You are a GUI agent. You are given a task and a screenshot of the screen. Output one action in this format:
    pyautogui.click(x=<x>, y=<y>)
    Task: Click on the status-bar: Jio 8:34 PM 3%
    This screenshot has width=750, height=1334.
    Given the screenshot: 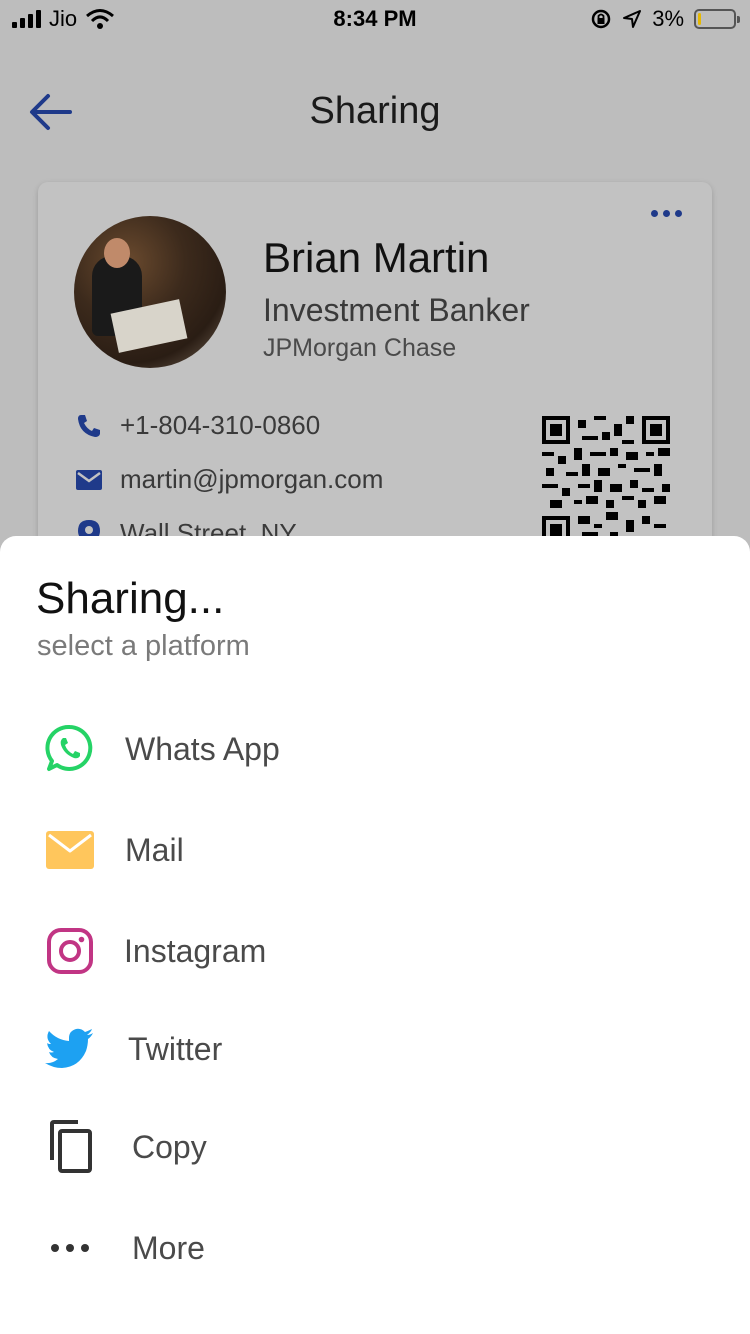 What is the action you would take?
    pyautogui.click(x=375, y=20)
    